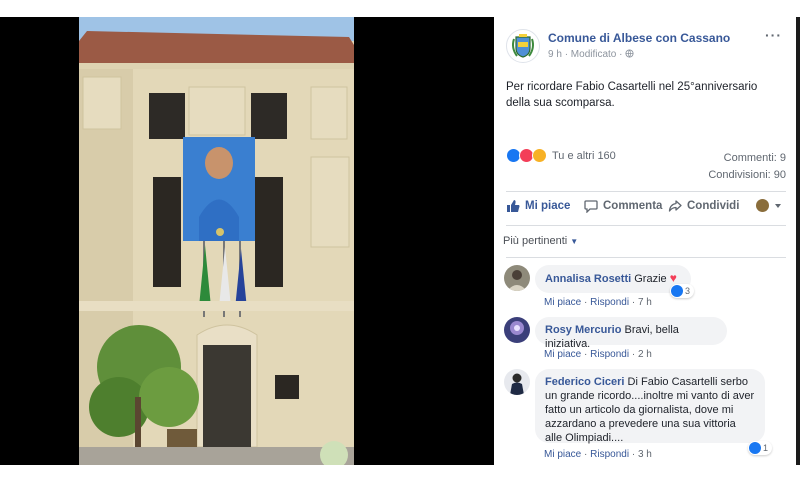  Describe the element at coordinates (778, 205) in the screenshot. I see `caret-down-icon` at that location.